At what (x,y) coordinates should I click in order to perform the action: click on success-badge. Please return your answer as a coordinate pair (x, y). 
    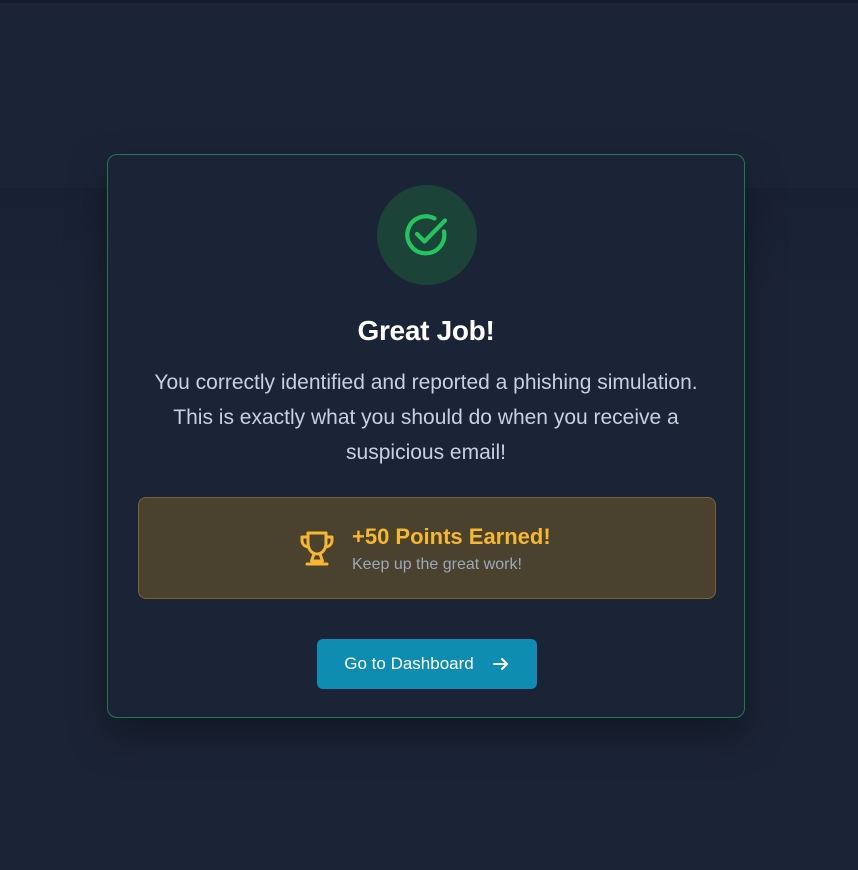
    Looking at the image, I should click on (427, 235).